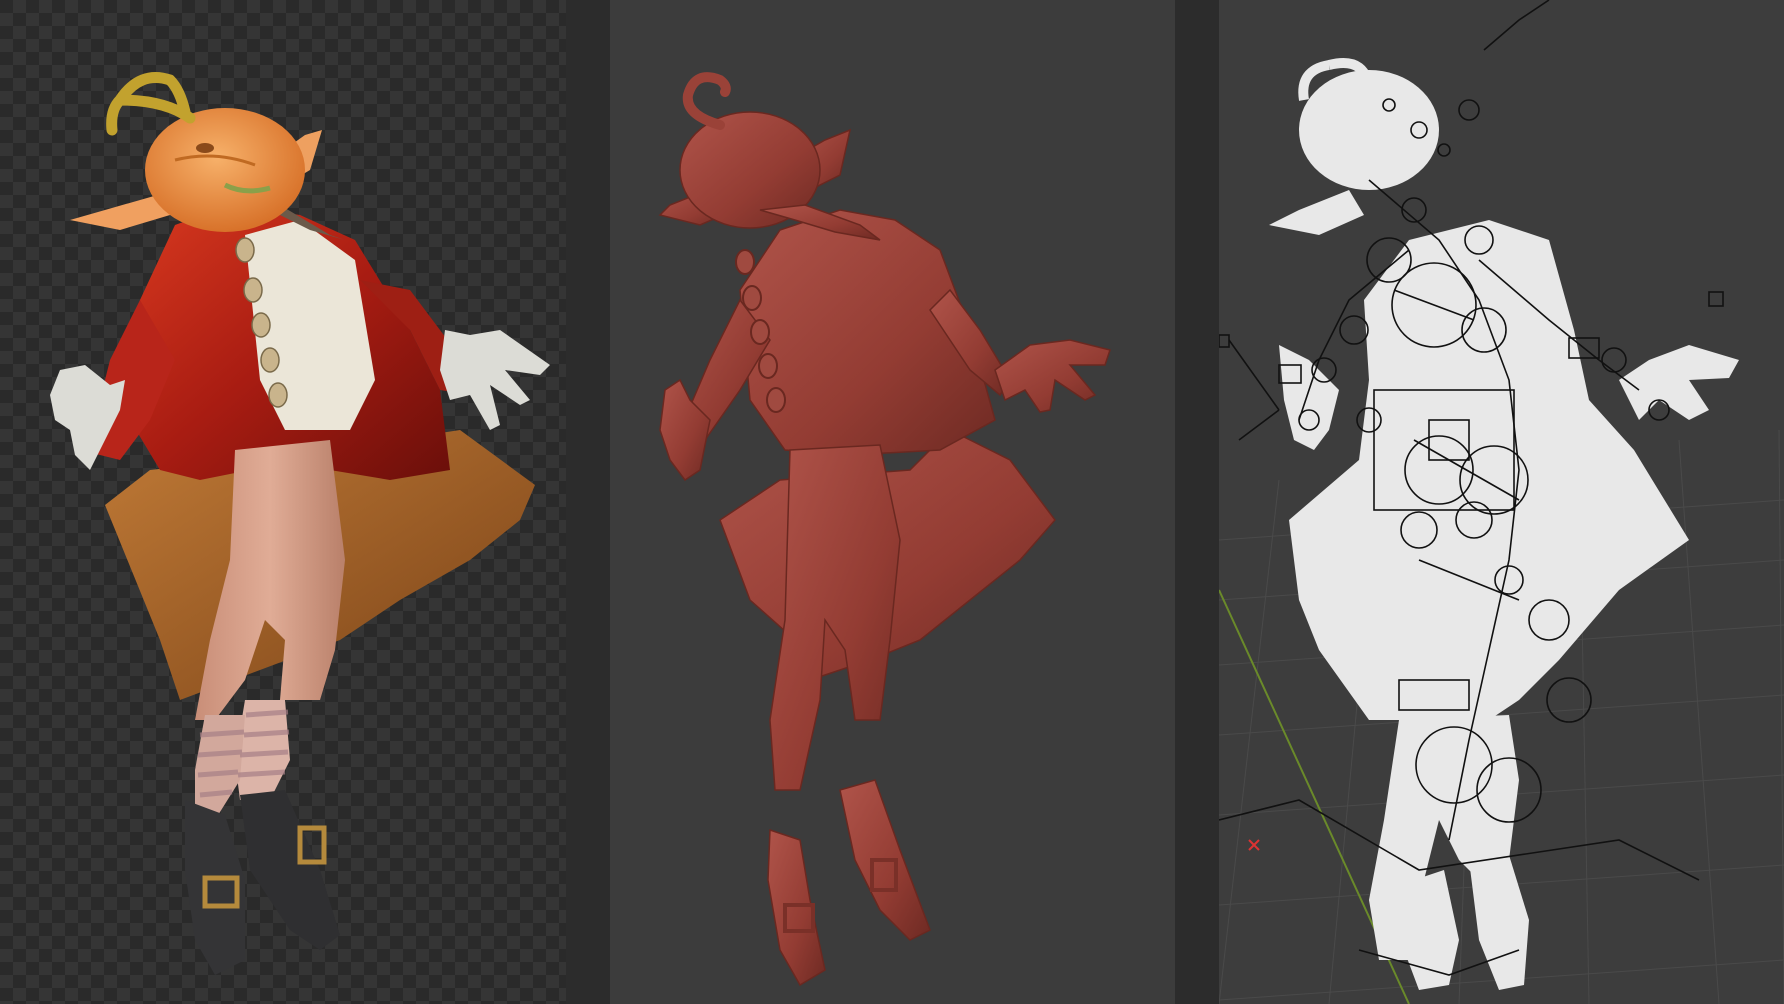  What do you see at coordinates (495, 380) in the screenshot?
I see `right-glove` at bounding box center [495, 380].